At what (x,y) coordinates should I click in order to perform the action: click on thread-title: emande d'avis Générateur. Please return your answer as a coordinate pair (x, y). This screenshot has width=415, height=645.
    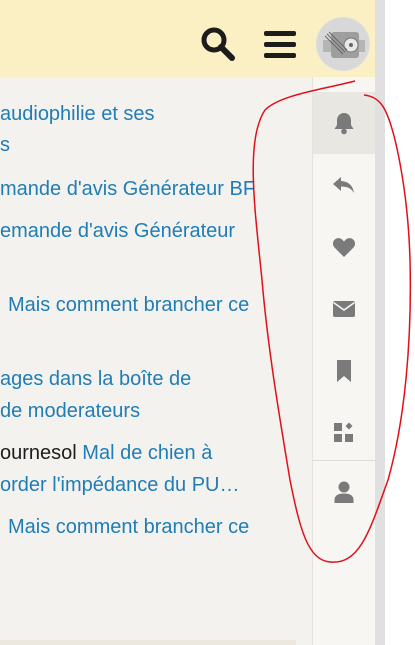
    Looking at the image, I should click on (117, 231).